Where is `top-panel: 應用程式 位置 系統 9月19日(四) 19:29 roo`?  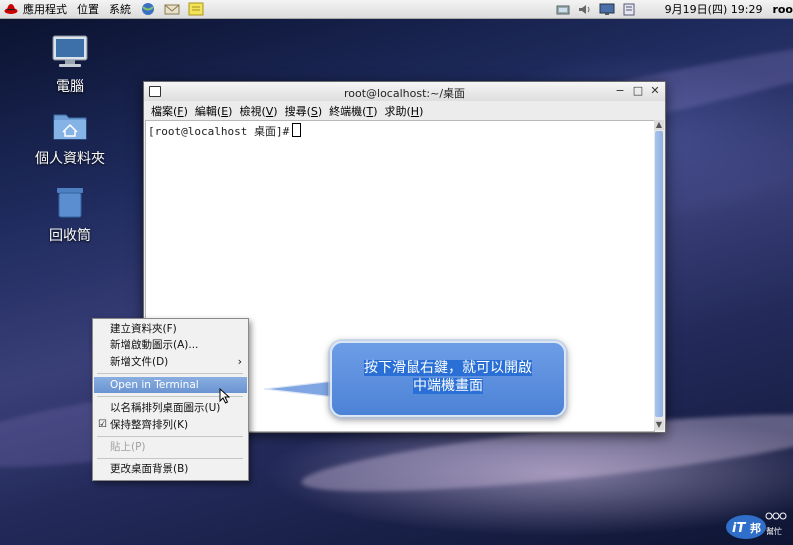 top-panel: 應用程式 位置 系統 9月19日(四) 19:29 roo is located at coordinates (396, 9).